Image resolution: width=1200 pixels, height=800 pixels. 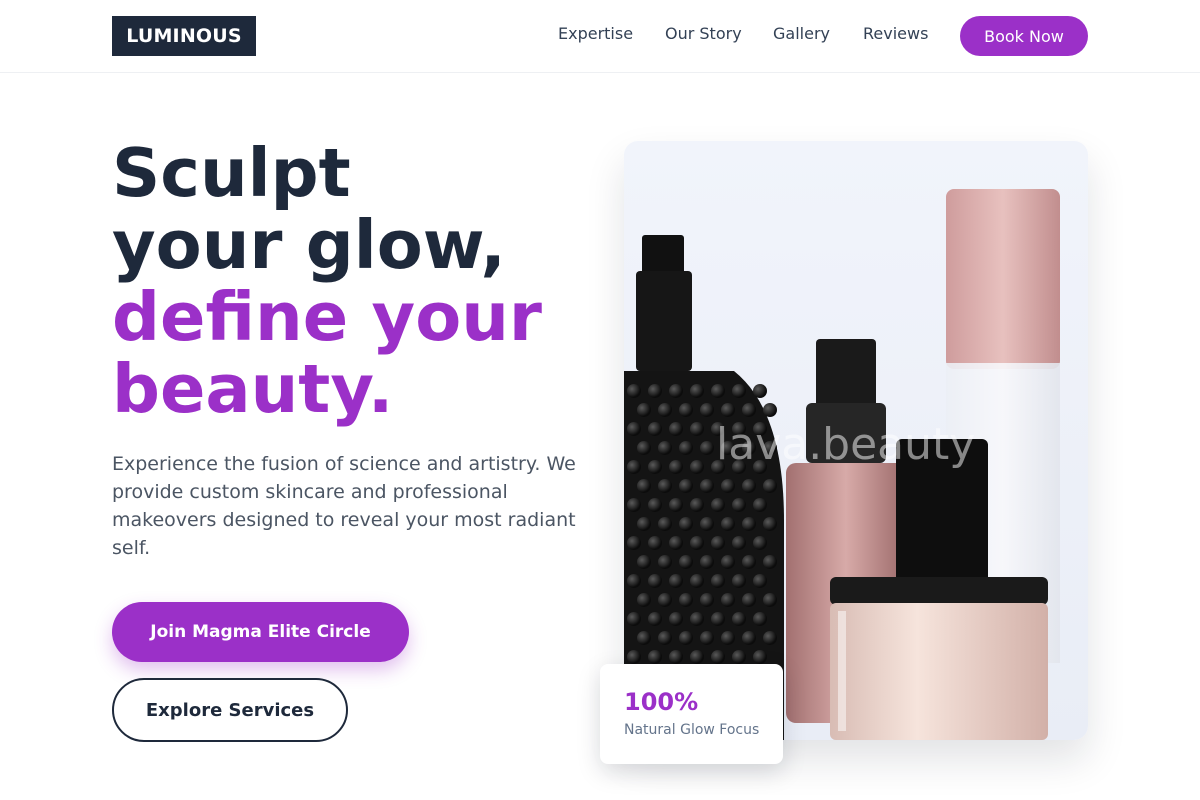 I want to click on join-elite-circle-button: Join Magma Elite Circle, so click(x=260, y=632).